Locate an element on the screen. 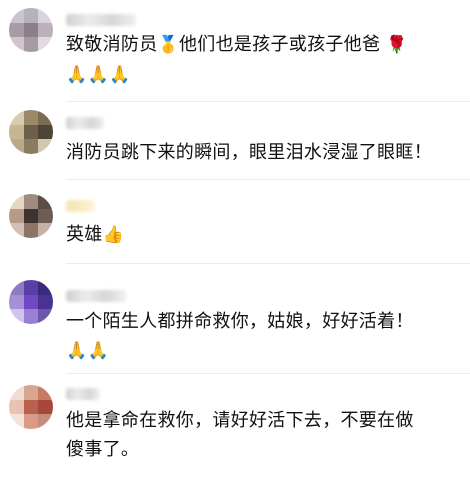 Image resolution: width=470 pixels, height=489 pixels. comment-text: 一个陌生人都拼命救你，姑娘，好好活着！ 🙏🙏 is located at coordinates (240, 336).